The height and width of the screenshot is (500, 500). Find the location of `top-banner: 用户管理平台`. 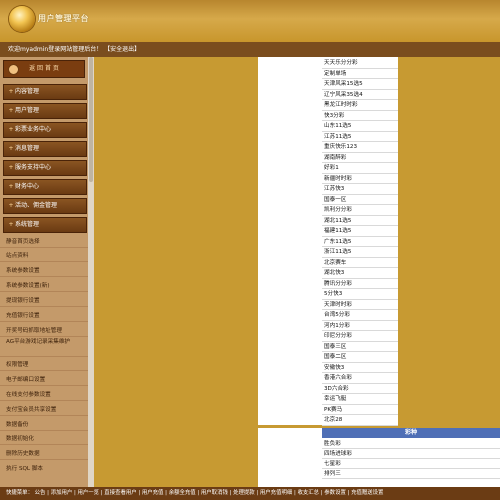

top-banner: 用户管理平台 is located at coordinates (250, 21).